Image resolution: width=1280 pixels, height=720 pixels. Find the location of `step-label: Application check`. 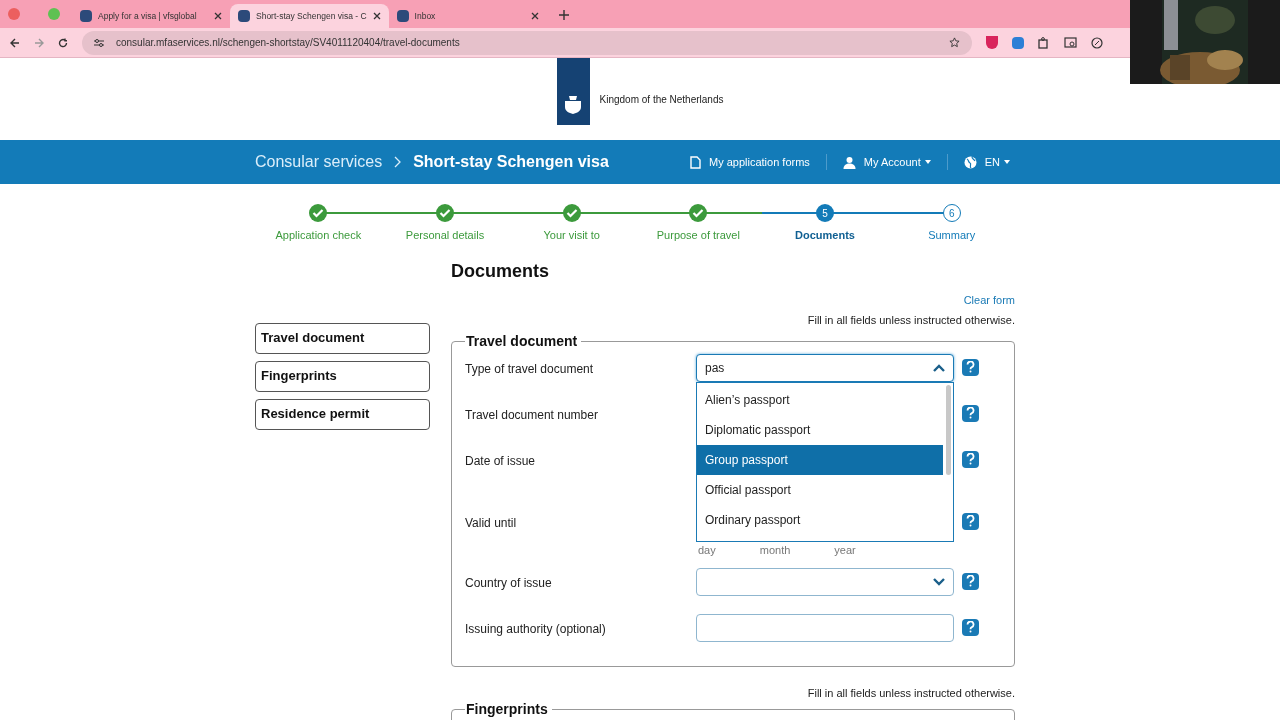

step-label: Application check is located at coordinates (318, 235).